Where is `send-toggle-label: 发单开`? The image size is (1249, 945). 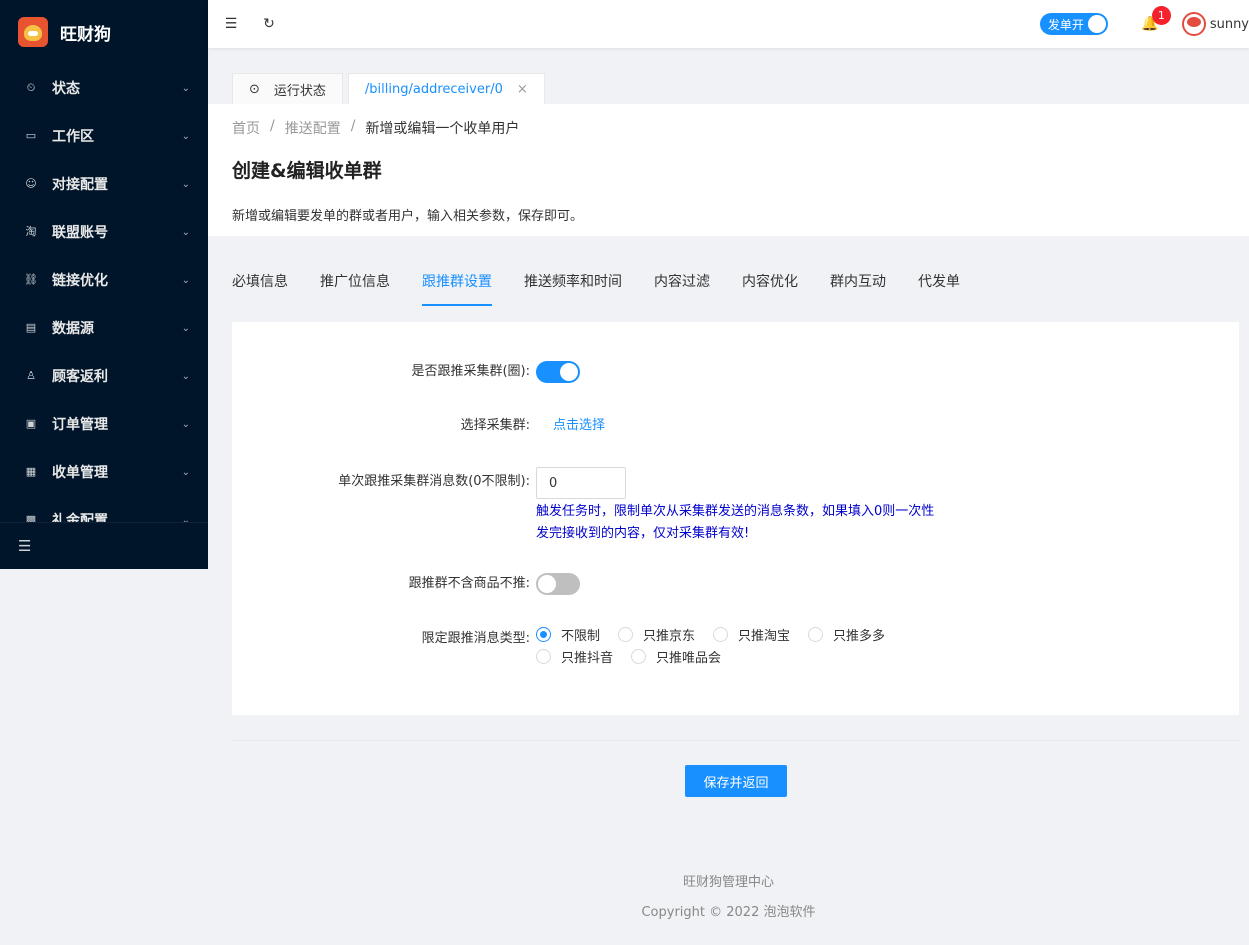 send-toggle-label: 发单开 is located at coordinates (1065, 24).